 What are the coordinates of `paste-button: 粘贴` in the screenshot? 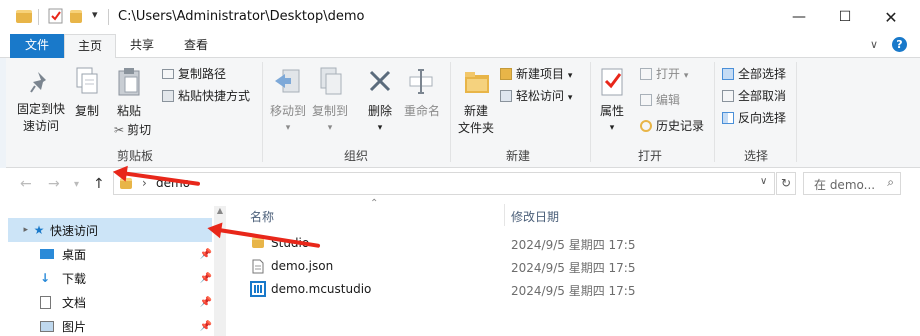 It's located at (129, 93).